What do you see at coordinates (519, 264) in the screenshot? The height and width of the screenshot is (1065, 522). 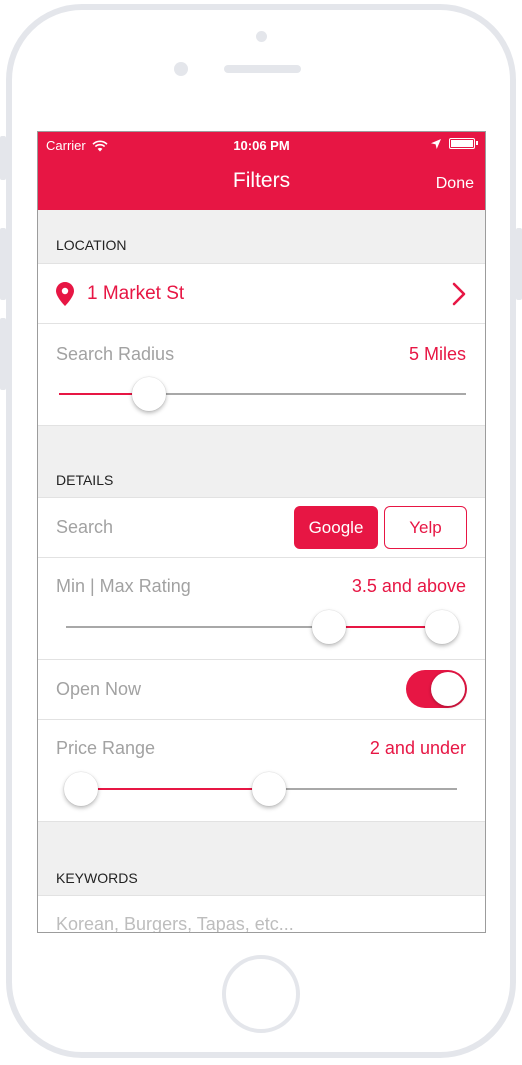 I see `power-button` at bounding box center [519, 264].